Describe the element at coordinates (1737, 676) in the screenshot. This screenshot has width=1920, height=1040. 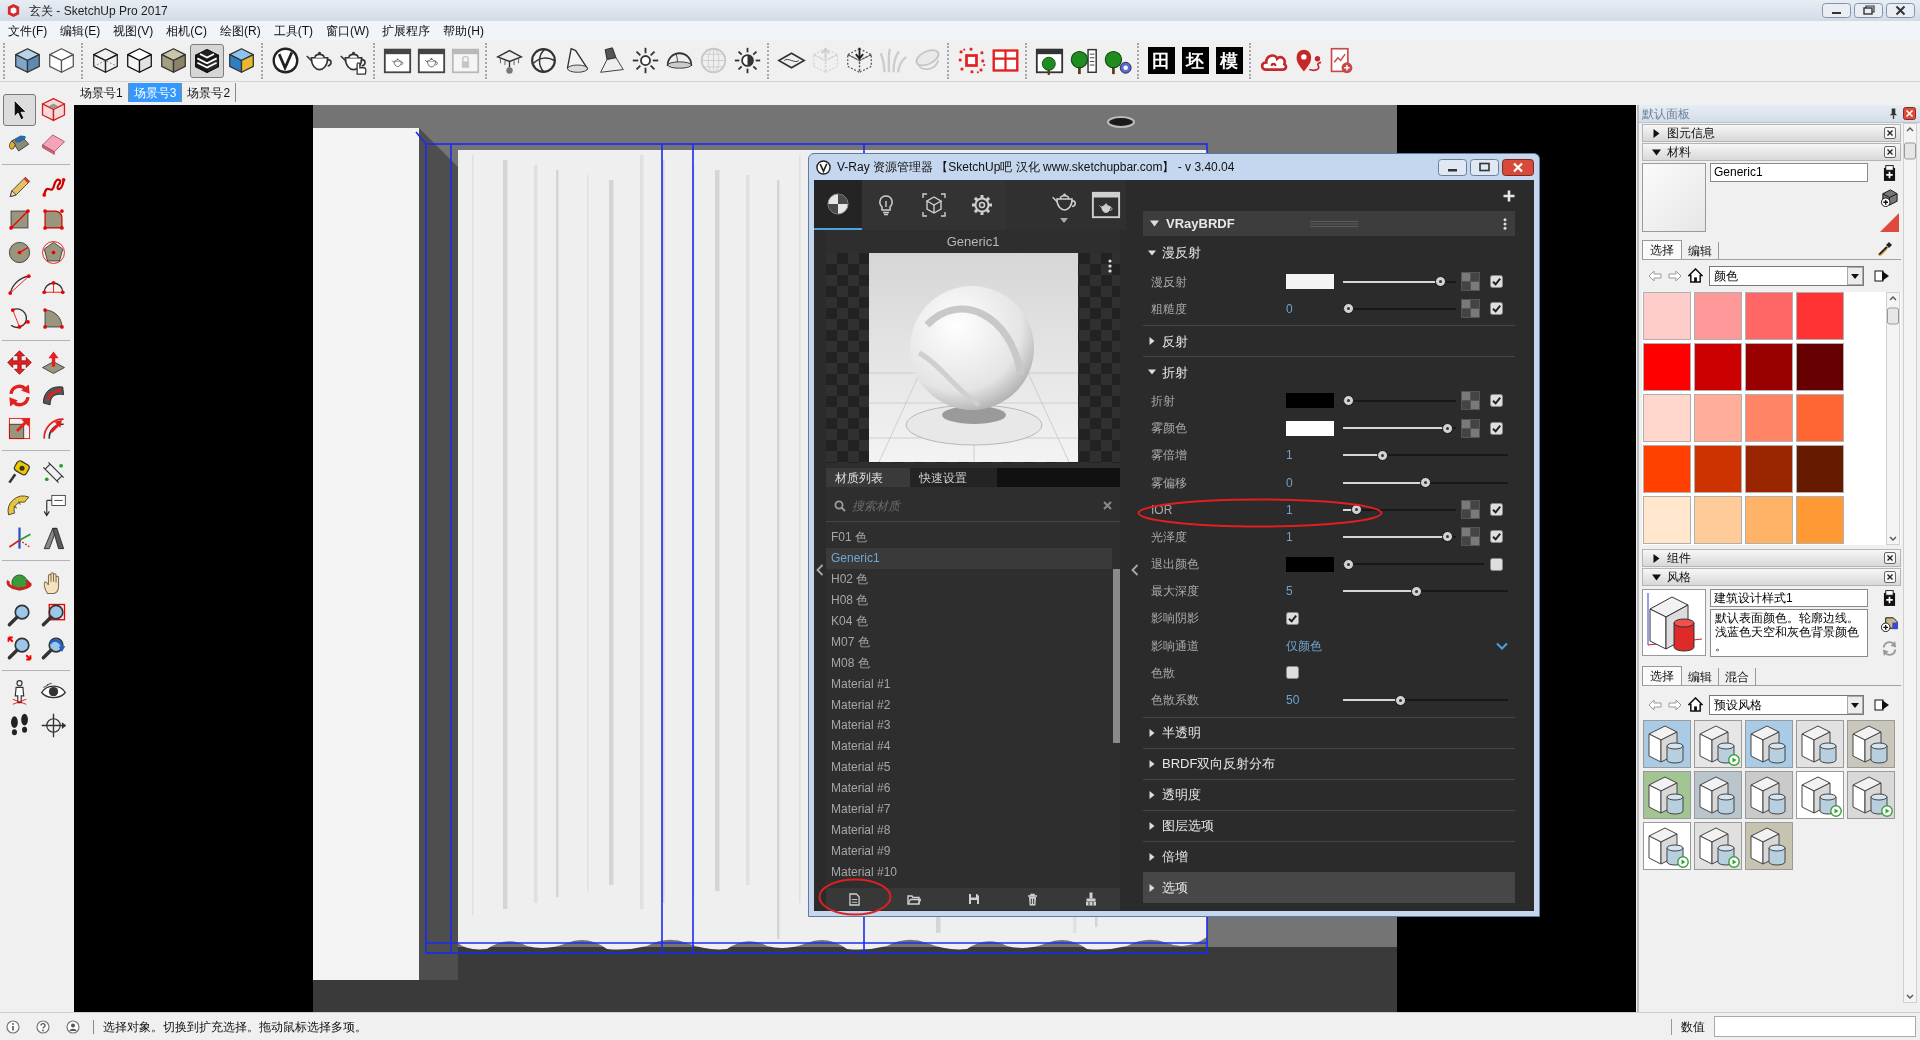
I see `panel-tab: 混合` at that location.